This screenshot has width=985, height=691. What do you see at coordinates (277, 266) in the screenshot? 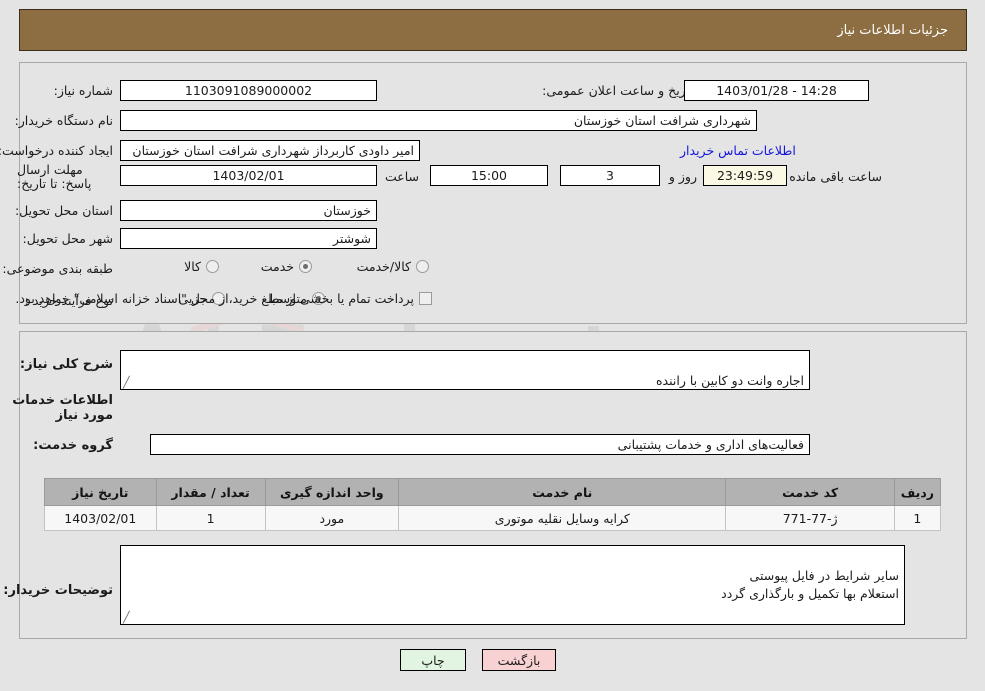
I see `category-option-service-label: خدمت` at bounding box center [277, 266].